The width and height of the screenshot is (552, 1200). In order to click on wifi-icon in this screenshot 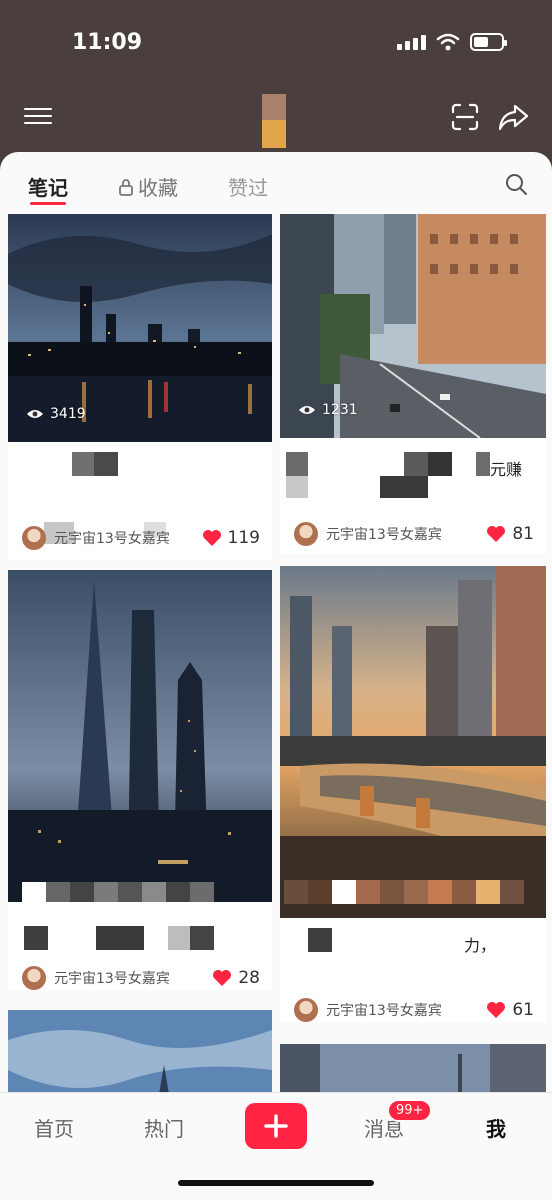, I will do `click(448, 42)`.